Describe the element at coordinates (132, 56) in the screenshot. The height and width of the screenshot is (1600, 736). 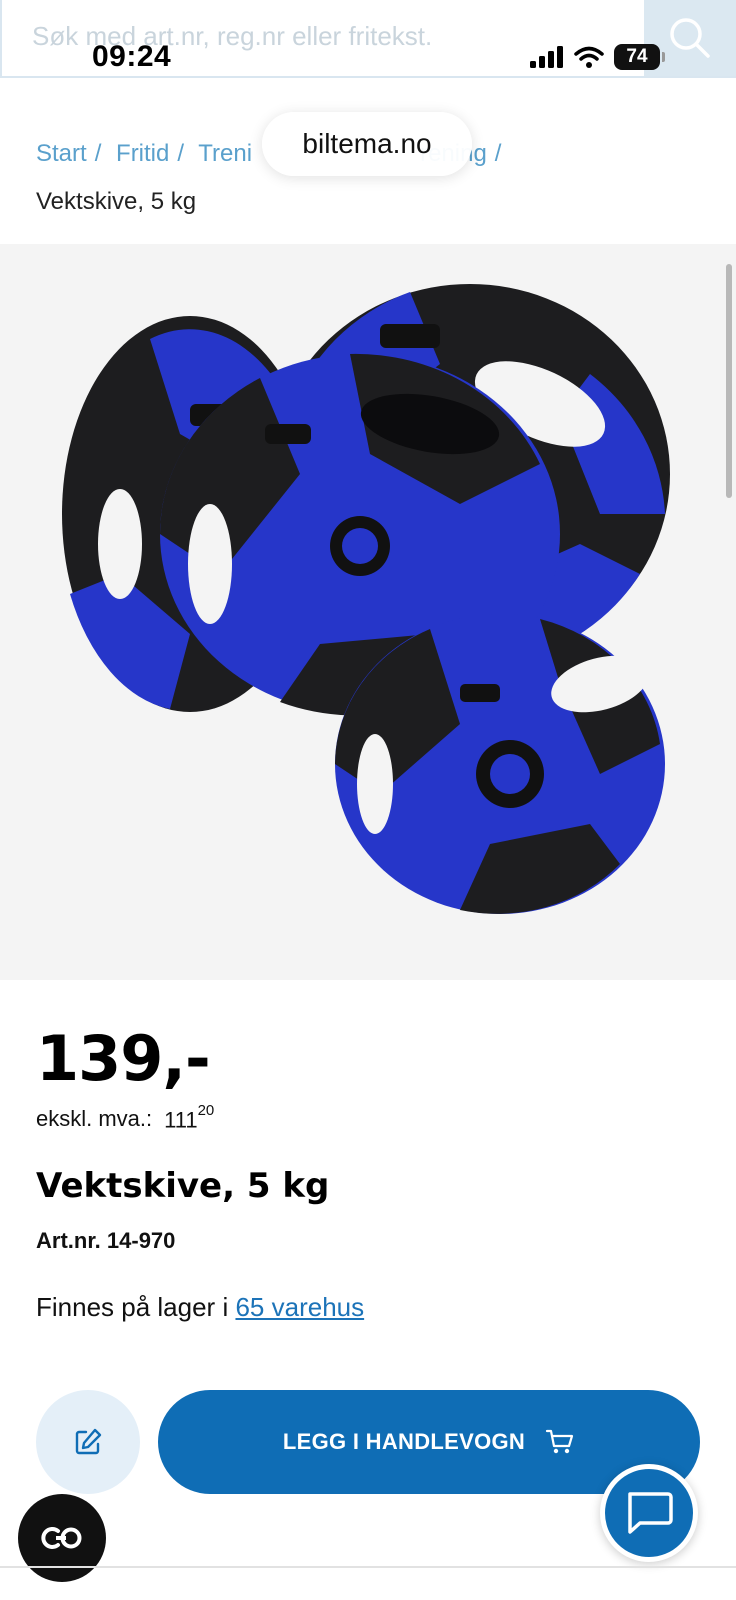
I see `status-time: 09:24` at that location.